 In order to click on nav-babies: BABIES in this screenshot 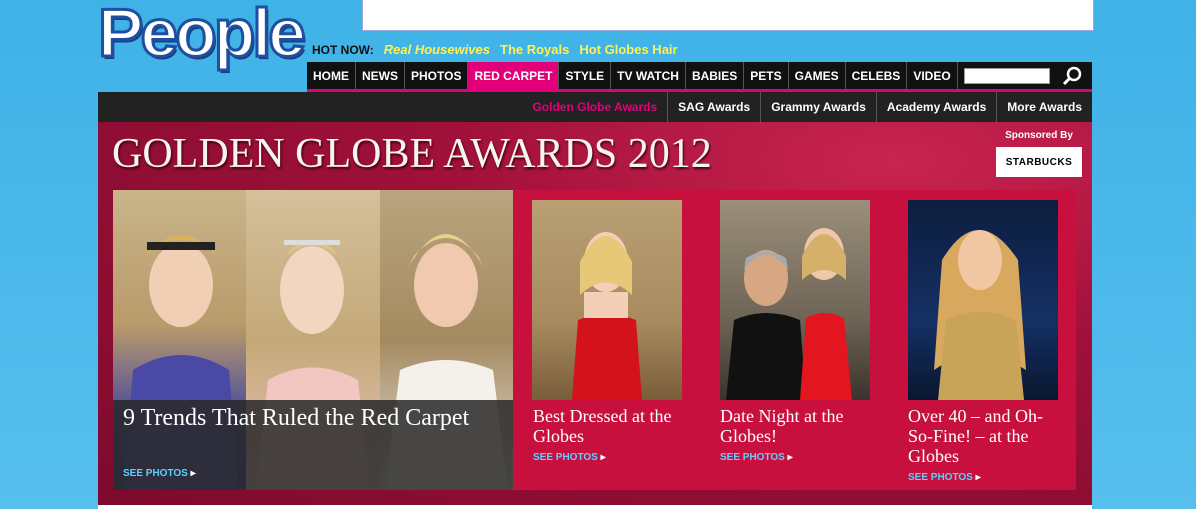, I will do `click(715, 75)`.